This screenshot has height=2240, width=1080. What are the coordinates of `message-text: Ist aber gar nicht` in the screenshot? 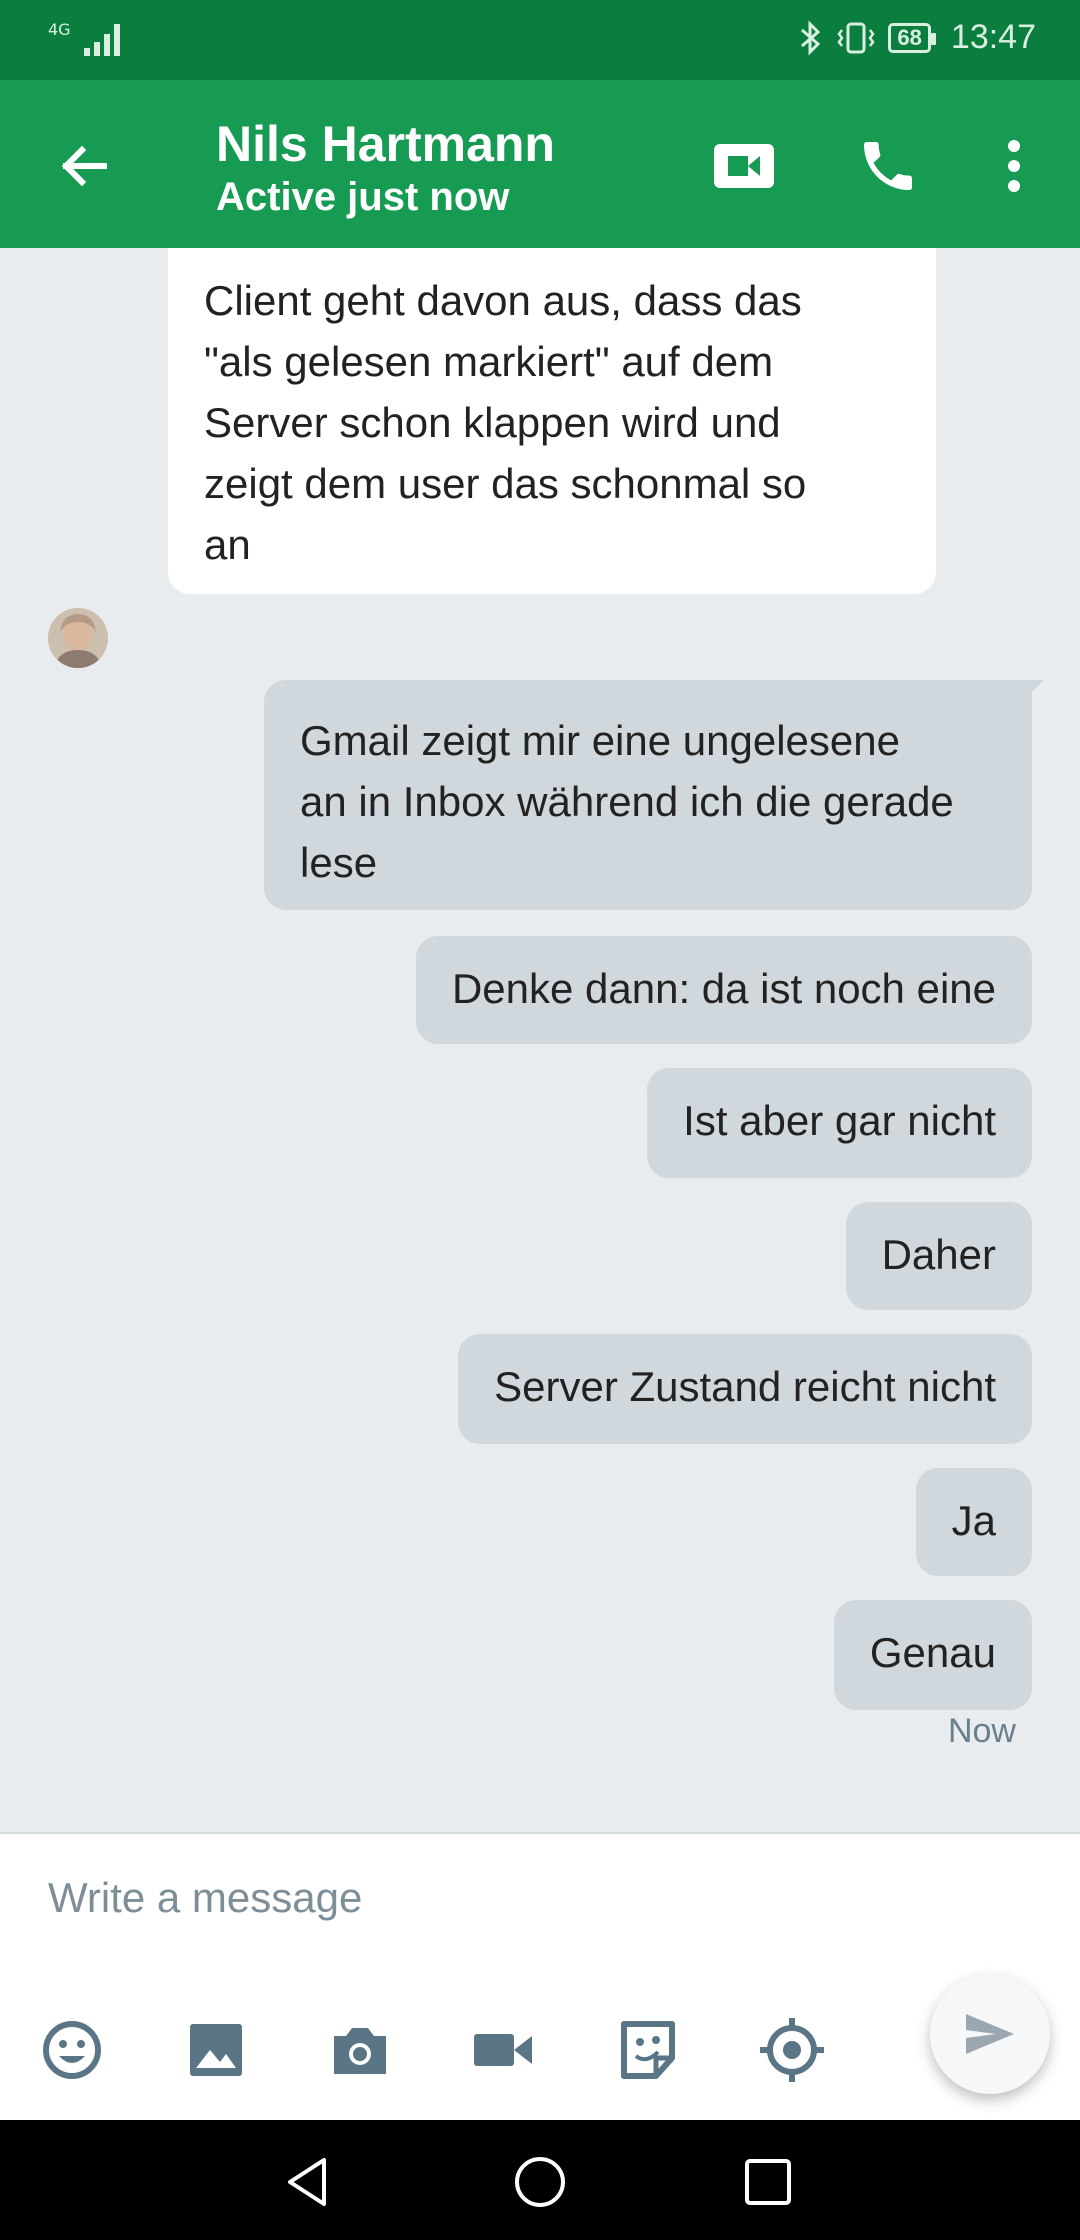 It's located at (839, 1120).